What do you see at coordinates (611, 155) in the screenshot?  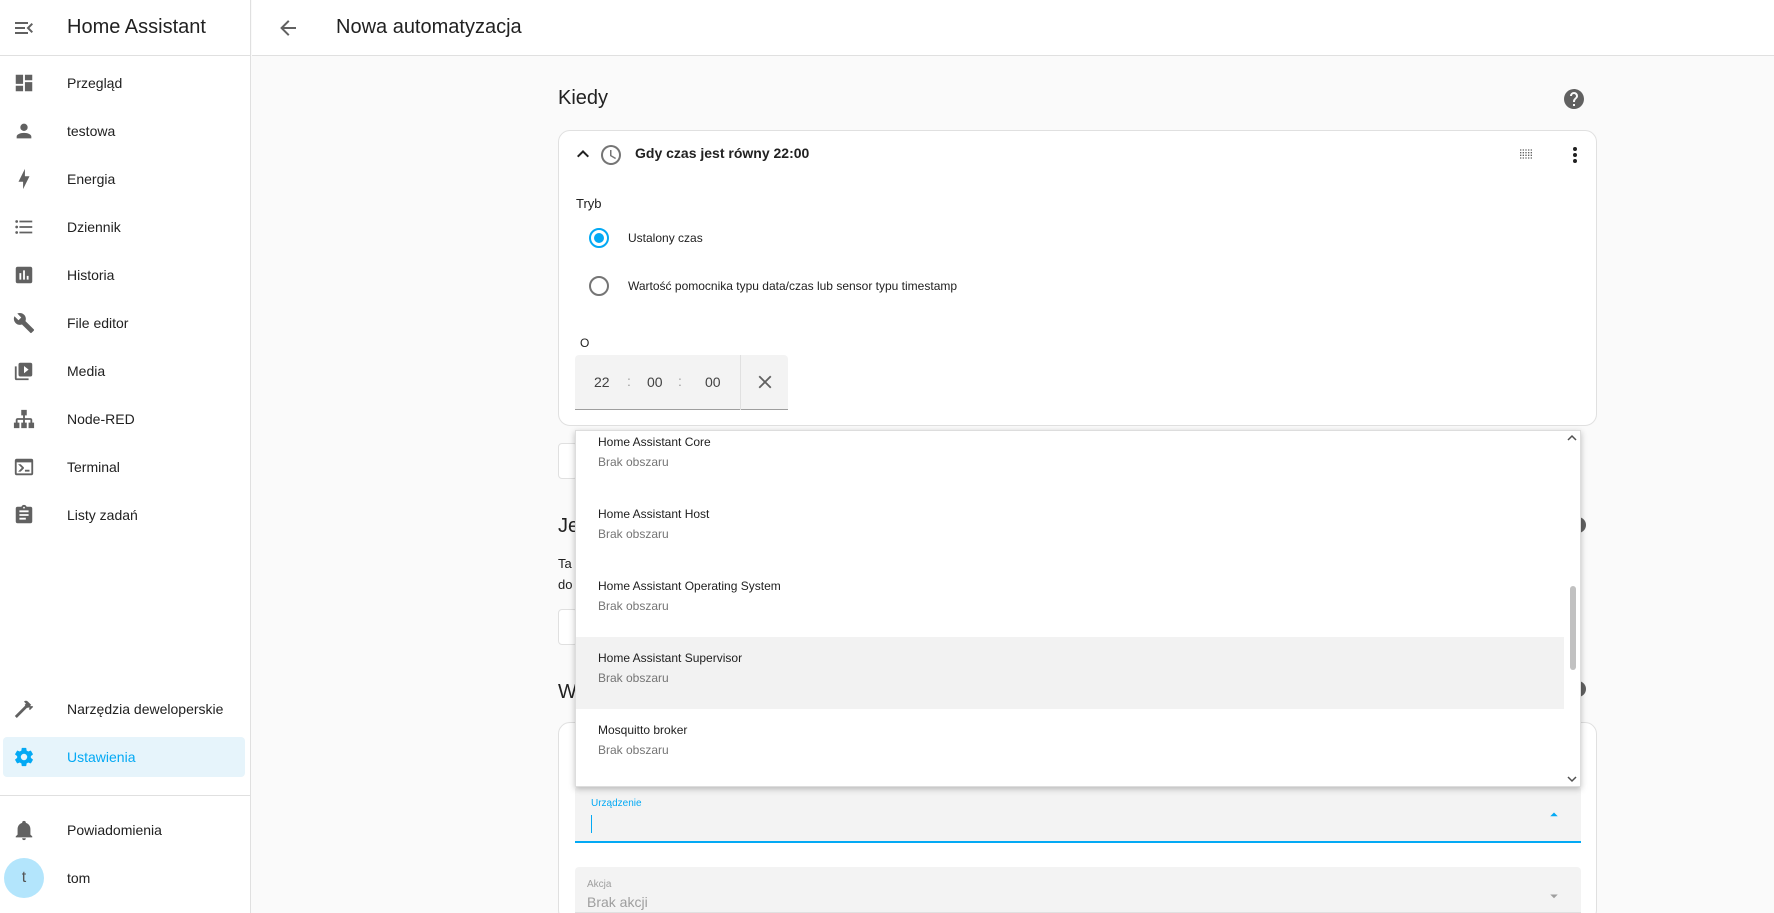 I see `clock-icon` at bounding box center [611, 155].